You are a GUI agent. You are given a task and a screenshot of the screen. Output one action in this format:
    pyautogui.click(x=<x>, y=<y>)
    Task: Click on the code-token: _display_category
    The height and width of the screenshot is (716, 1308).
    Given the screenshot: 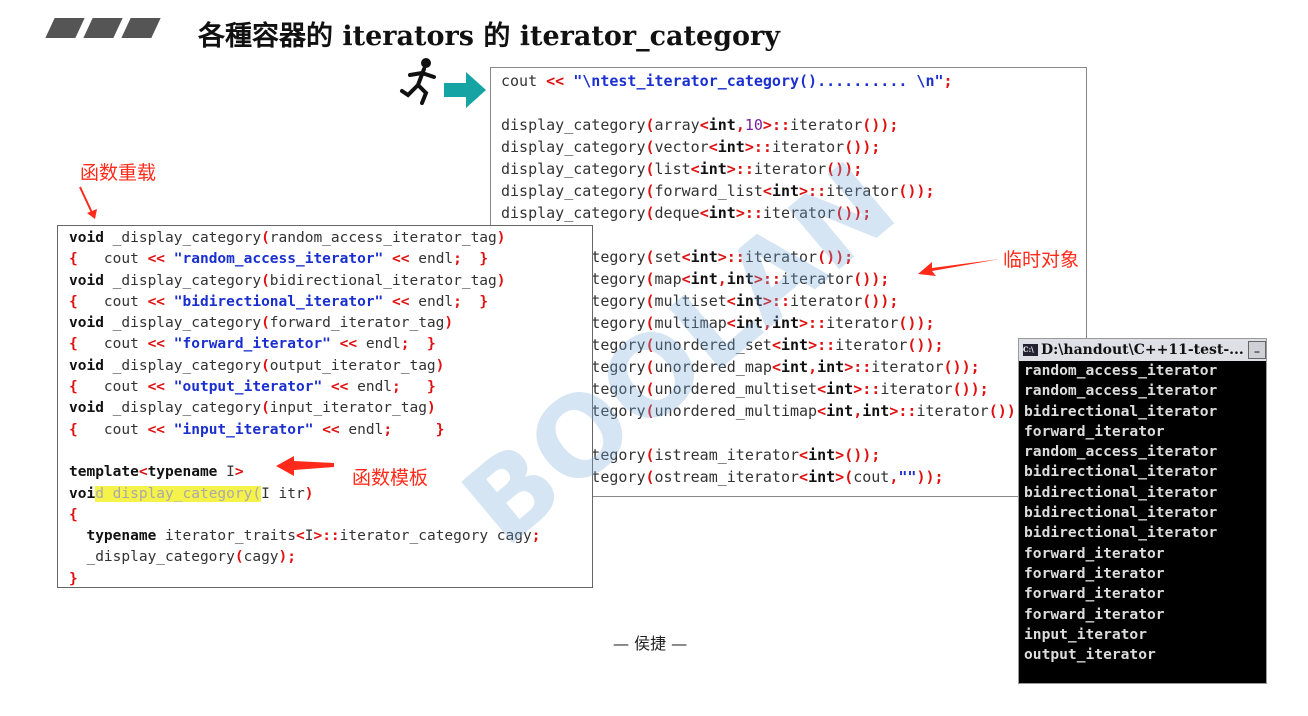 What is the action you would take?
    pyautogui.click(x=182, y=408)
    